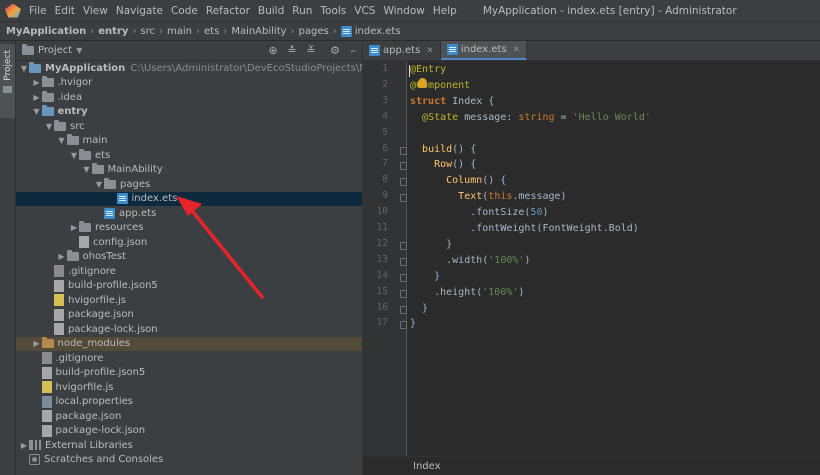  Describe the element at coordinates (413, 324) in the screenshot. I see `code-line: }` at that location.